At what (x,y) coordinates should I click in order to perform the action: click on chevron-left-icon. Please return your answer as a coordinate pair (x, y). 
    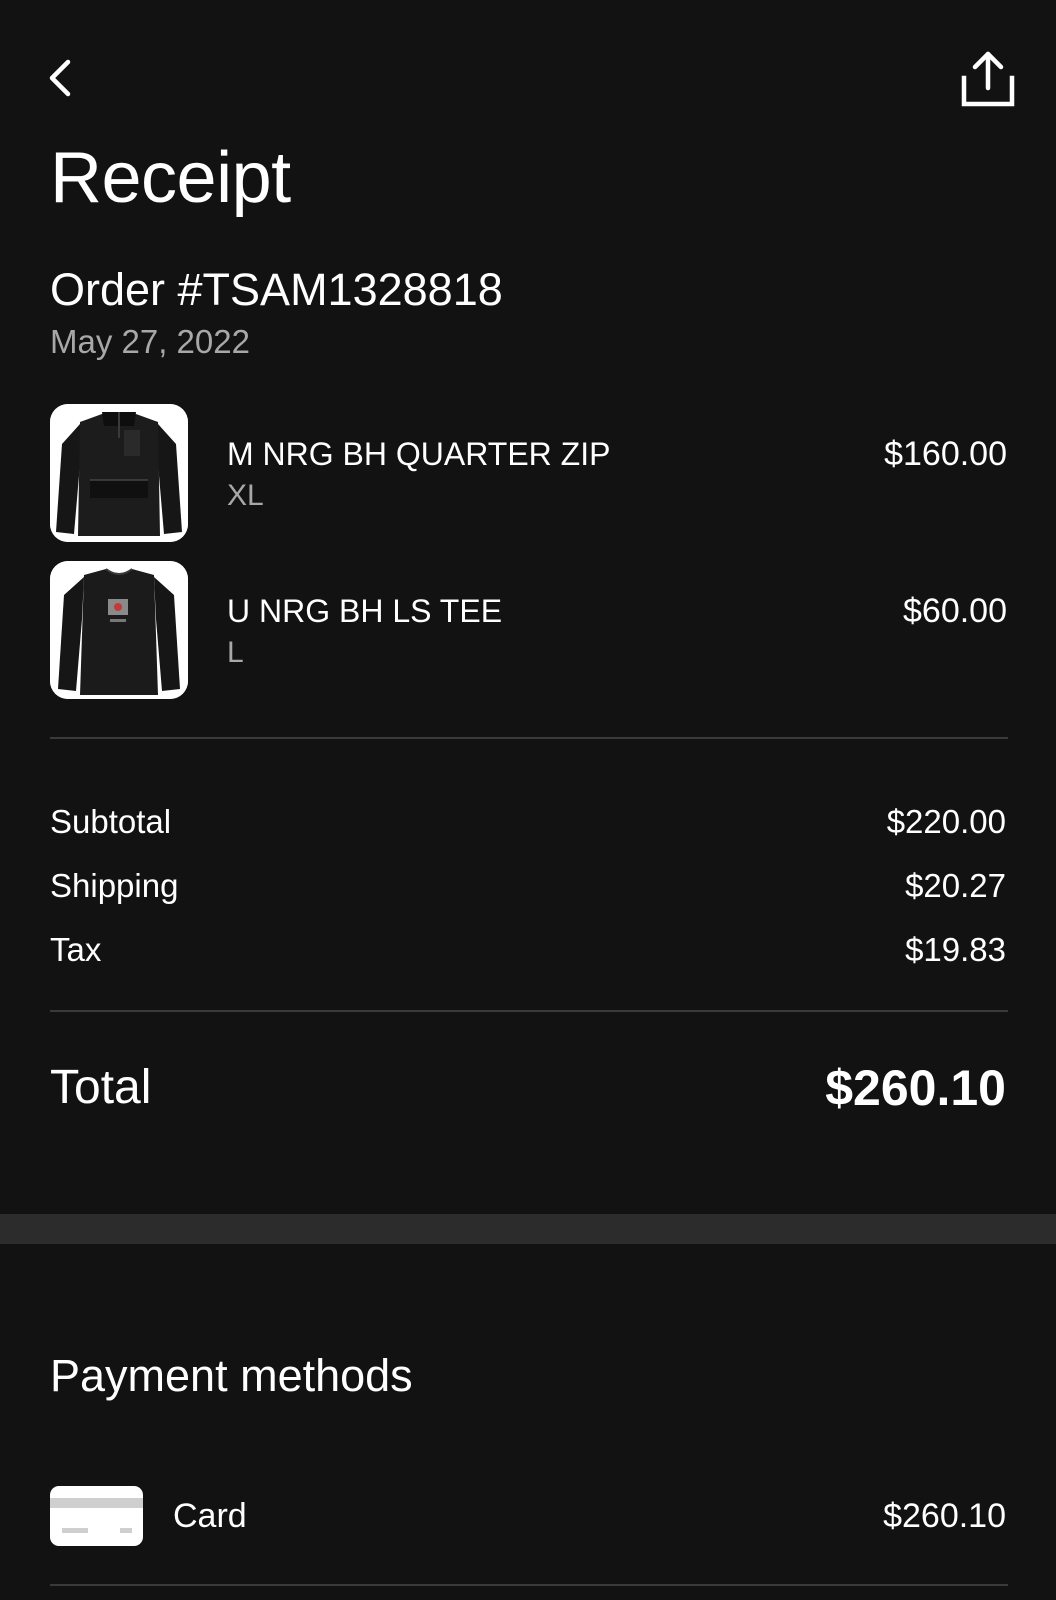
    Looking at the image, I should click on (60, 78).